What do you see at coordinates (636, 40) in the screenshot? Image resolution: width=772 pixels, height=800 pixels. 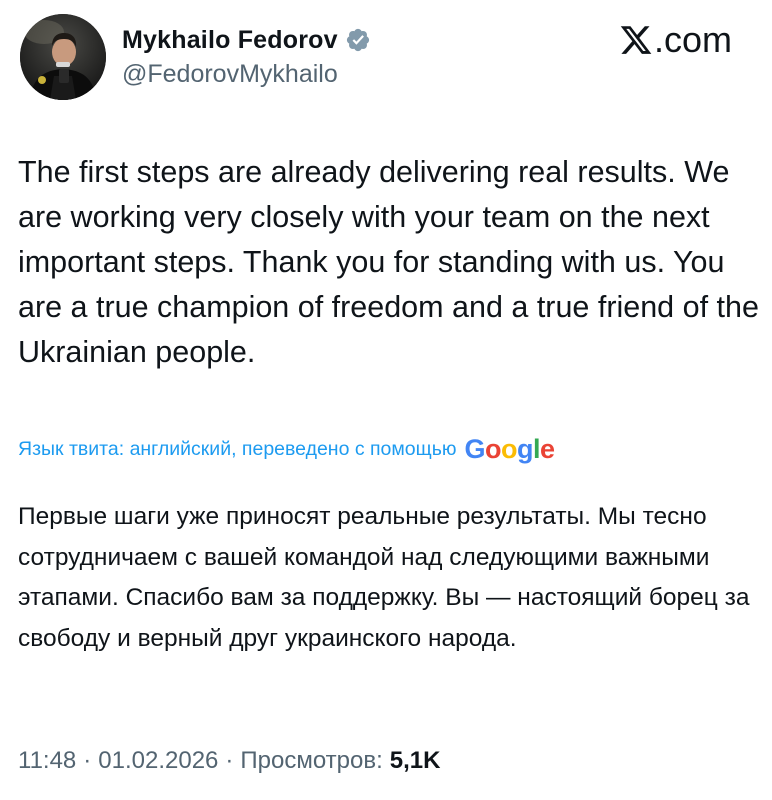 I see `x-logo-icon` at bounding box center [636, 40].